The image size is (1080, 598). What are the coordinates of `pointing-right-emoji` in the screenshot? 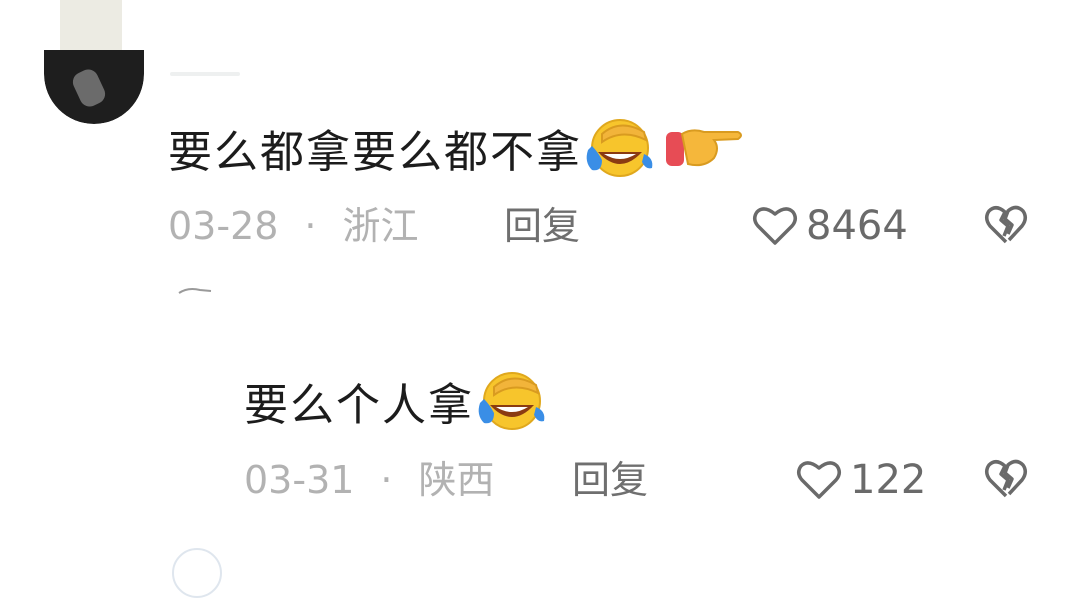 It's located at (704, 153).